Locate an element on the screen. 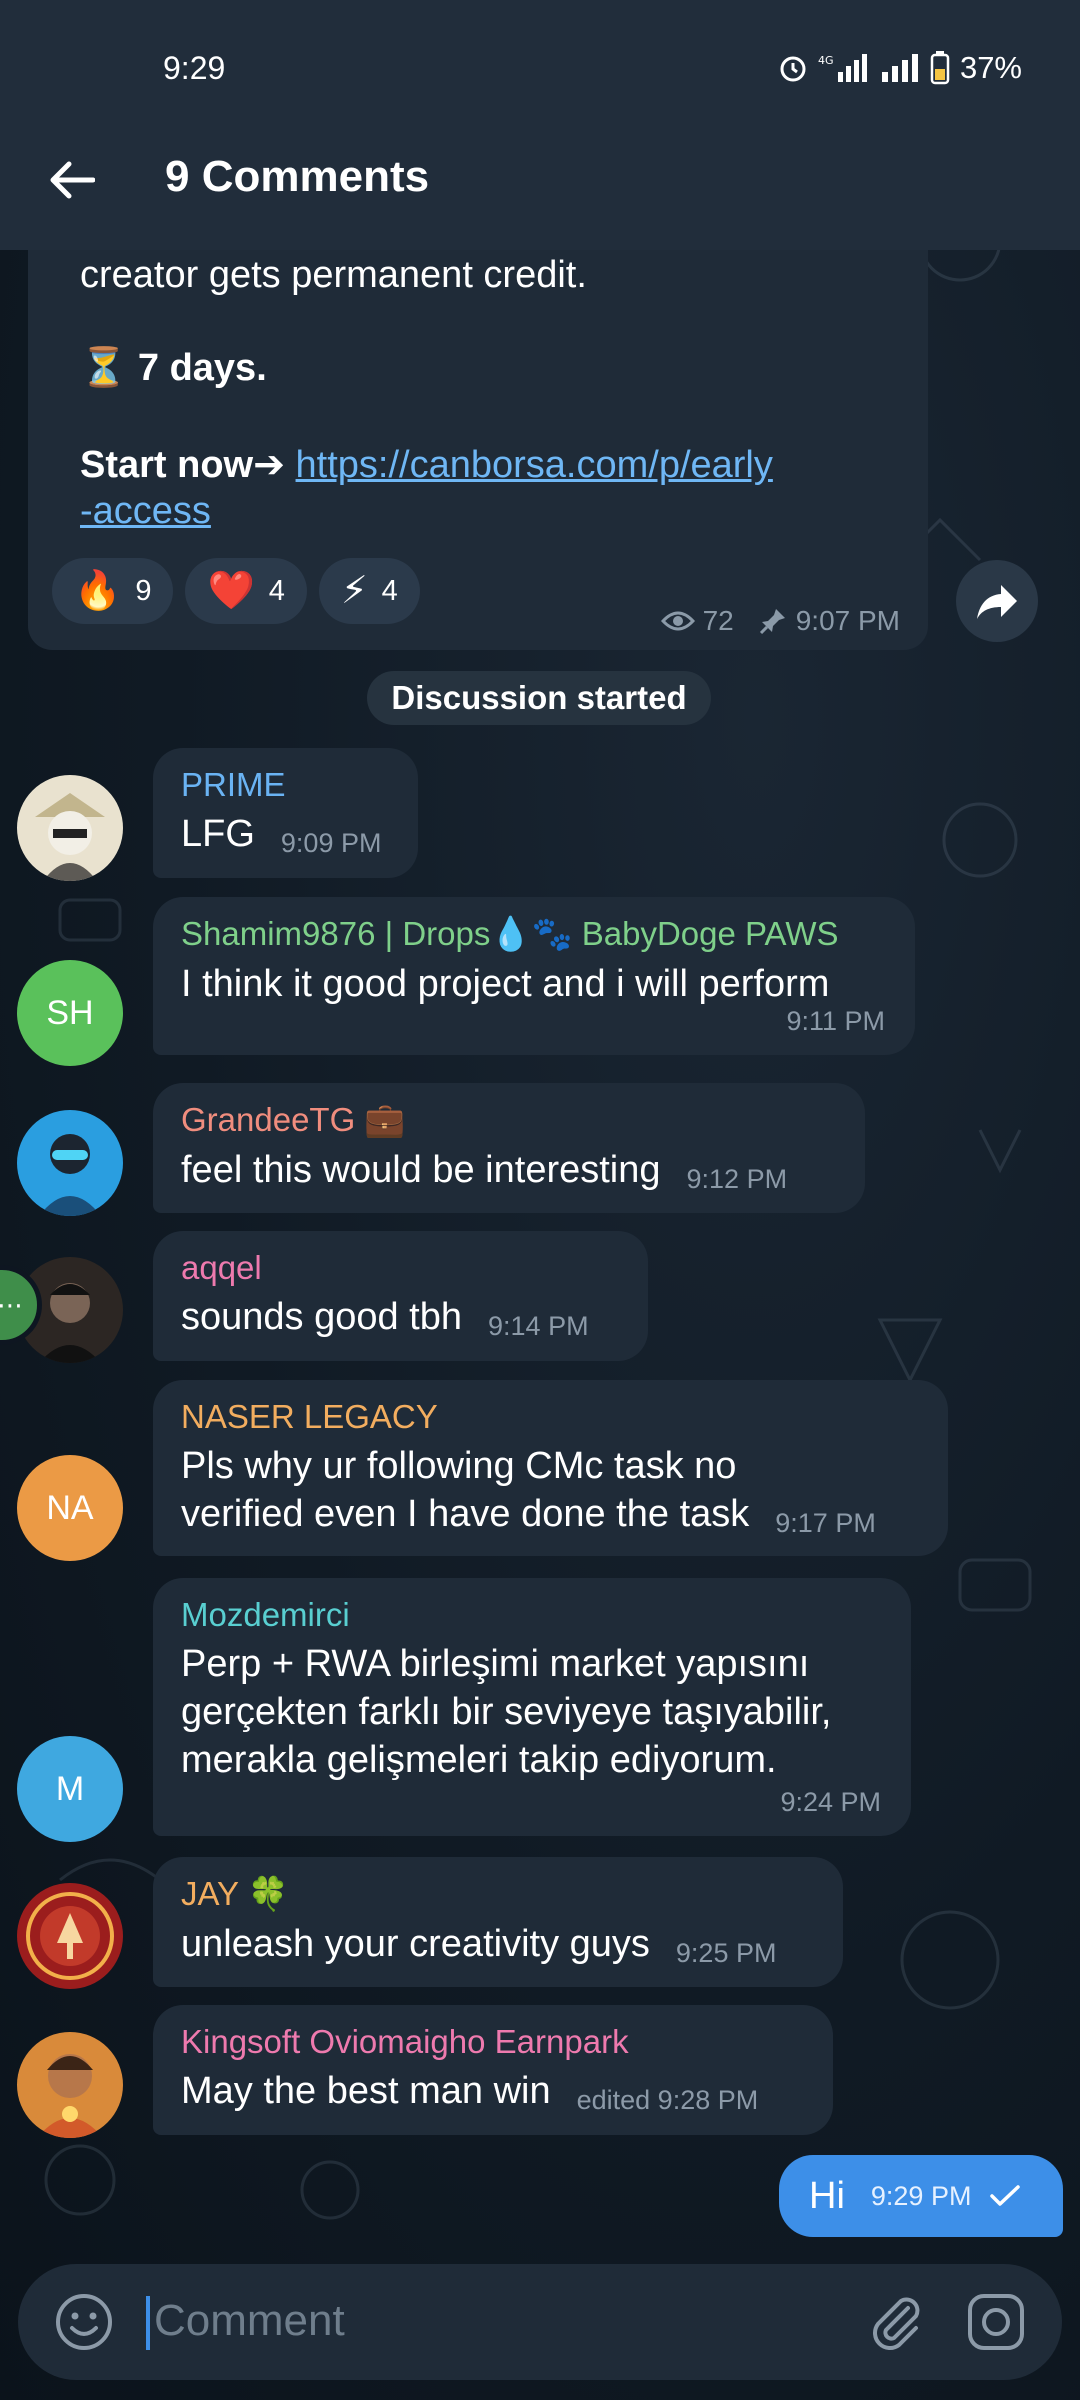  comment-author: NASER LEGACY is located at coordinates (550, 1417).